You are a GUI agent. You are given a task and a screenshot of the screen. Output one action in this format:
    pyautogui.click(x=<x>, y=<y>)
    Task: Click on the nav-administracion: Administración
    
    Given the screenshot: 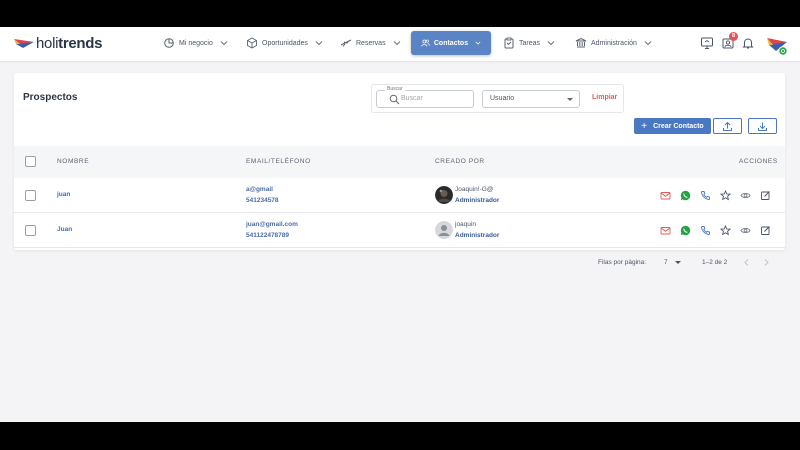 What is the action you would take?
    pyautogui.click(x=613, y=43)
    